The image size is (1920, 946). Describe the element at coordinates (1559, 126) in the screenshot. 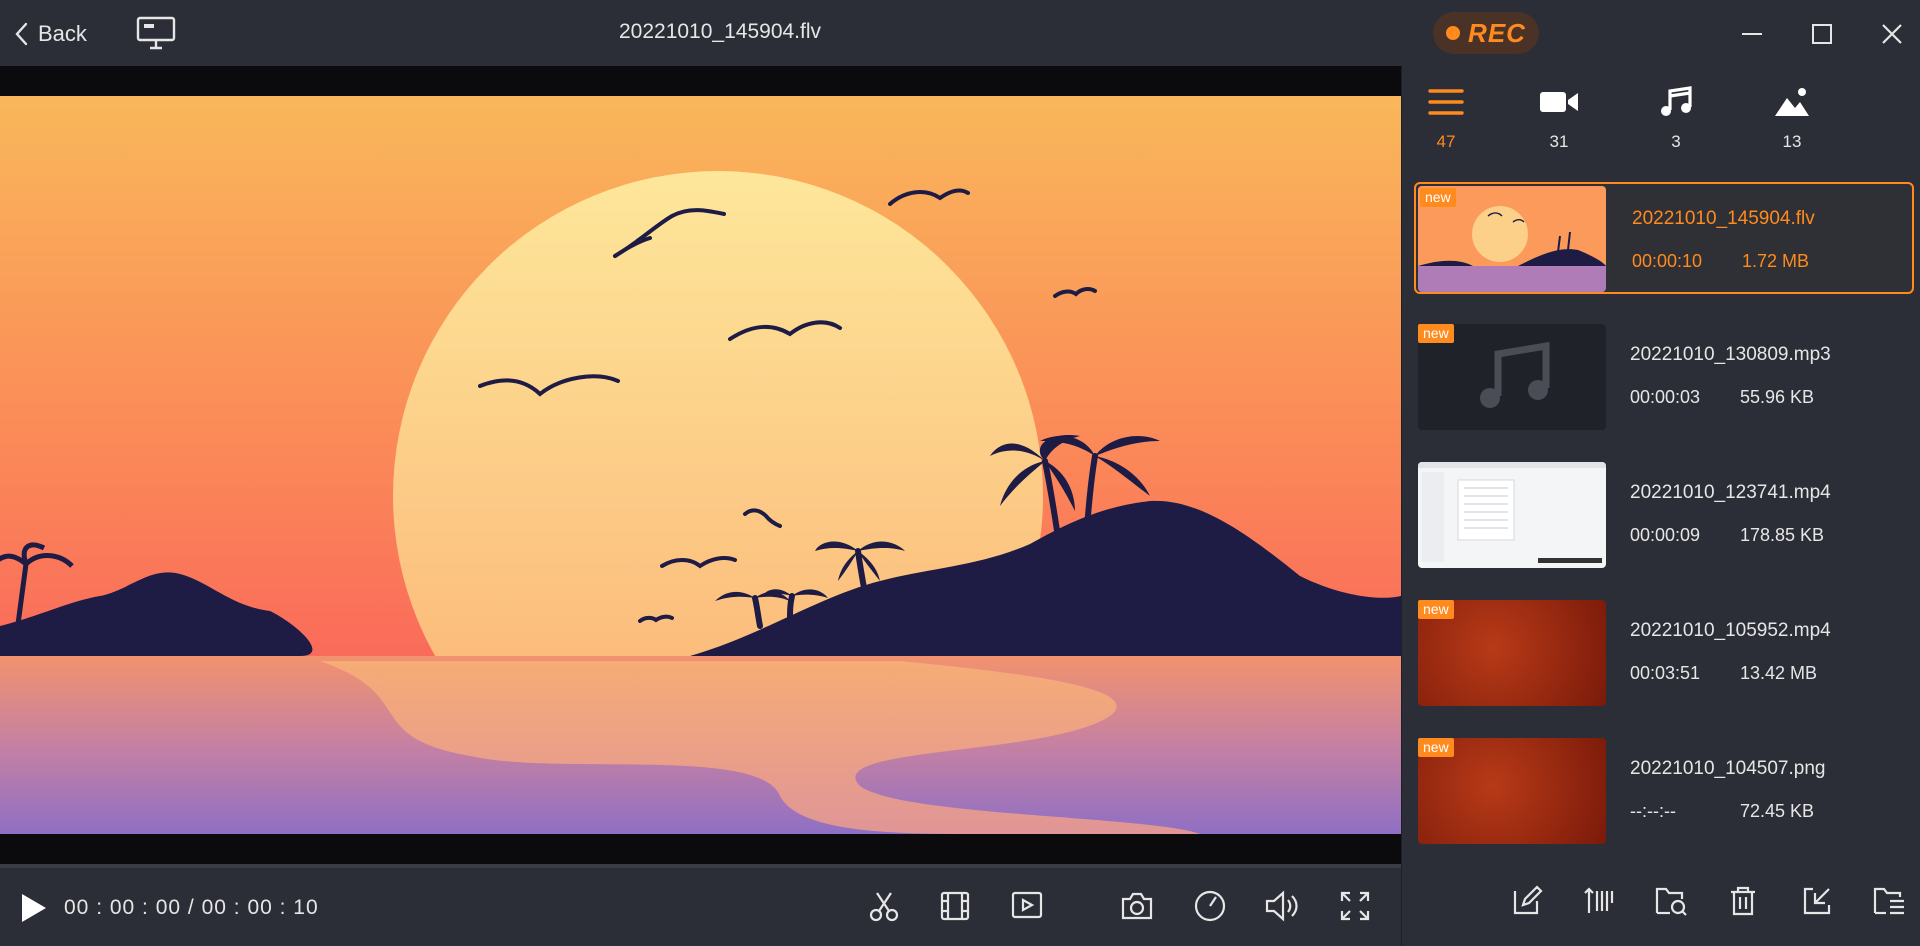

I see `filter-video: 31` at that location.